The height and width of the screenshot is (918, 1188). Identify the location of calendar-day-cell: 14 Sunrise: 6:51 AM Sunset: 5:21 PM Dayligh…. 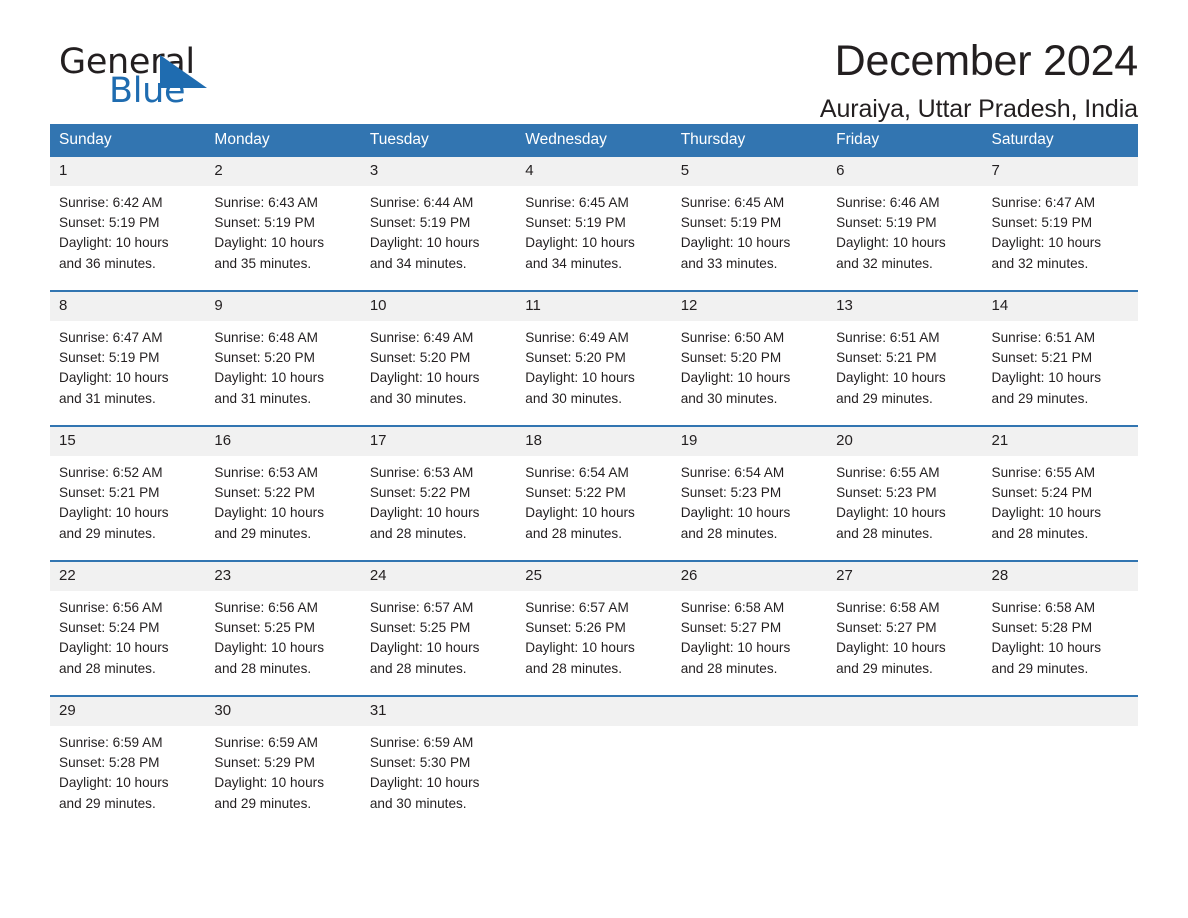
(1060, 358).